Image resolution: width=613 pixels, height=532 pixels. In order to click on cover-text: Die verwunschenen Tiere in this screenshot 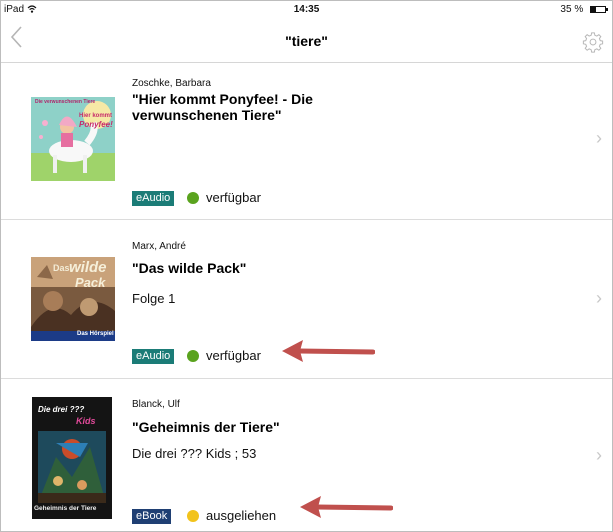, I will do `click(65, 102)`.